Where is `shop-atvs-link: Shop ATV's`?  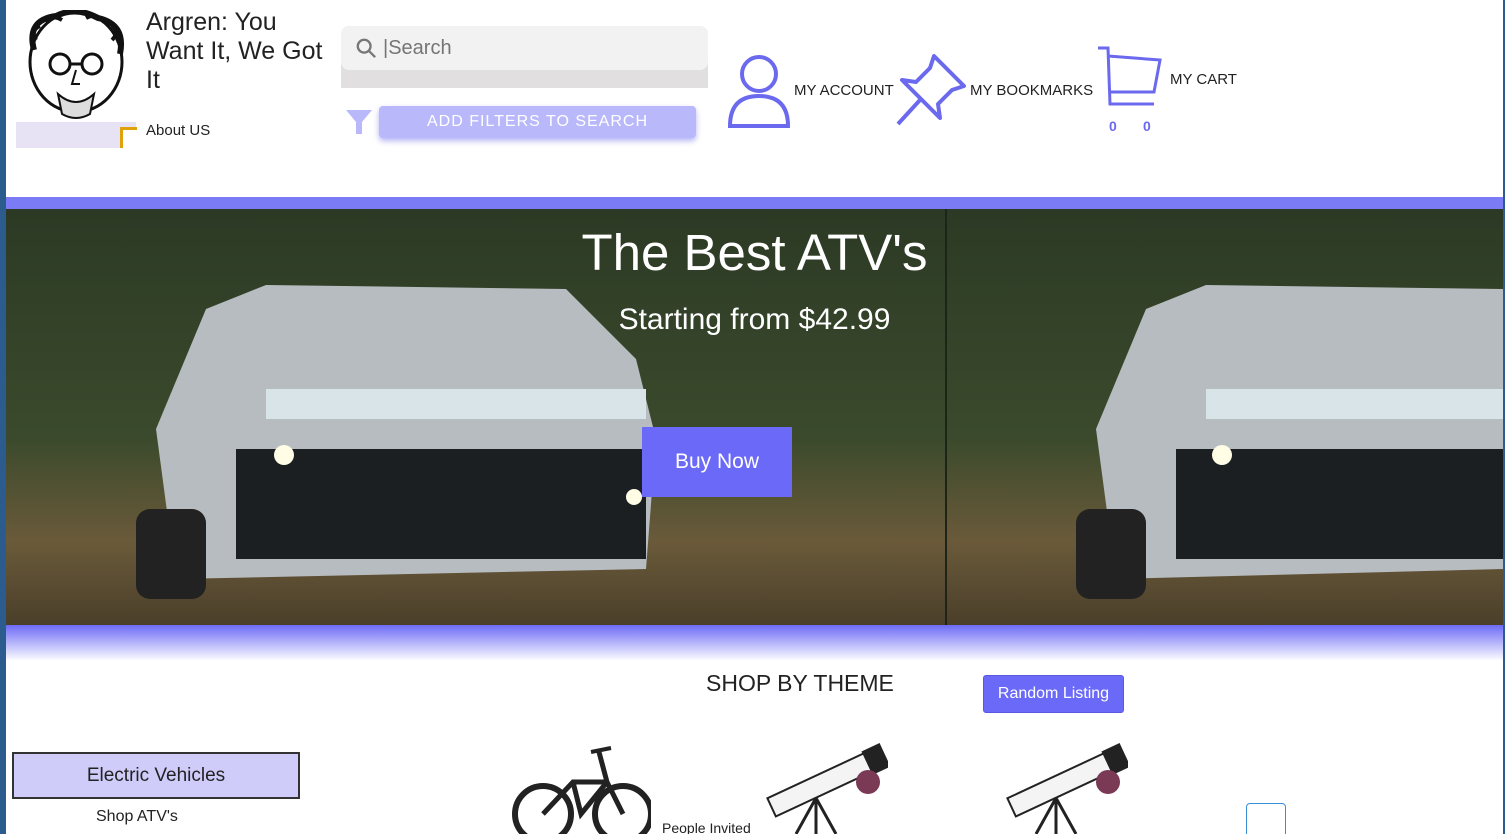 shop-atvs-link: Shop ATV's is located at coordinates (137, 817).